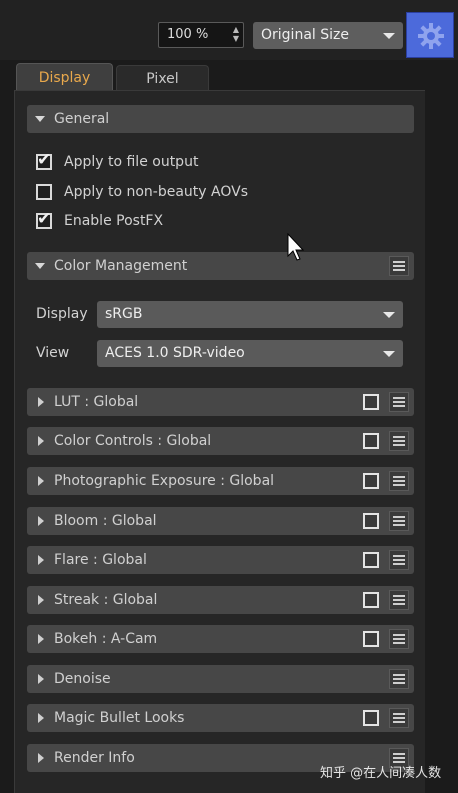 The height and width of the screenshot is (793, 458). Describe the element at coordinates (162, 78) in the screenshot. I see `tab-pixel: Pixel` at that location.